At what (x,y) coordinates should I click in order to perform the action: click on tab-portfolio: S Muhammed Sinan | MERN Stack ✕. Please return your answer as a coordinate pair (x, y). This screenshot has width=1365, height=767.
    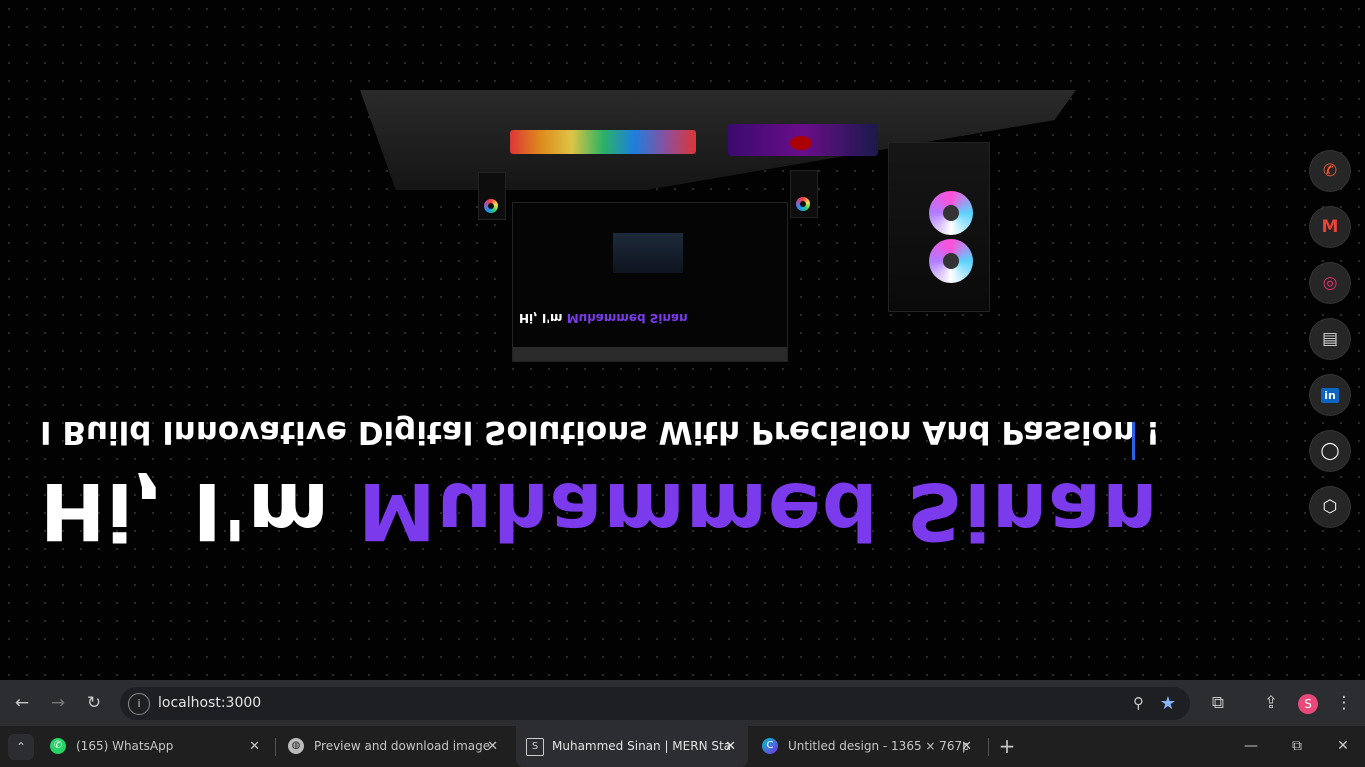
    Looking at the image, I should click on (632, 746).